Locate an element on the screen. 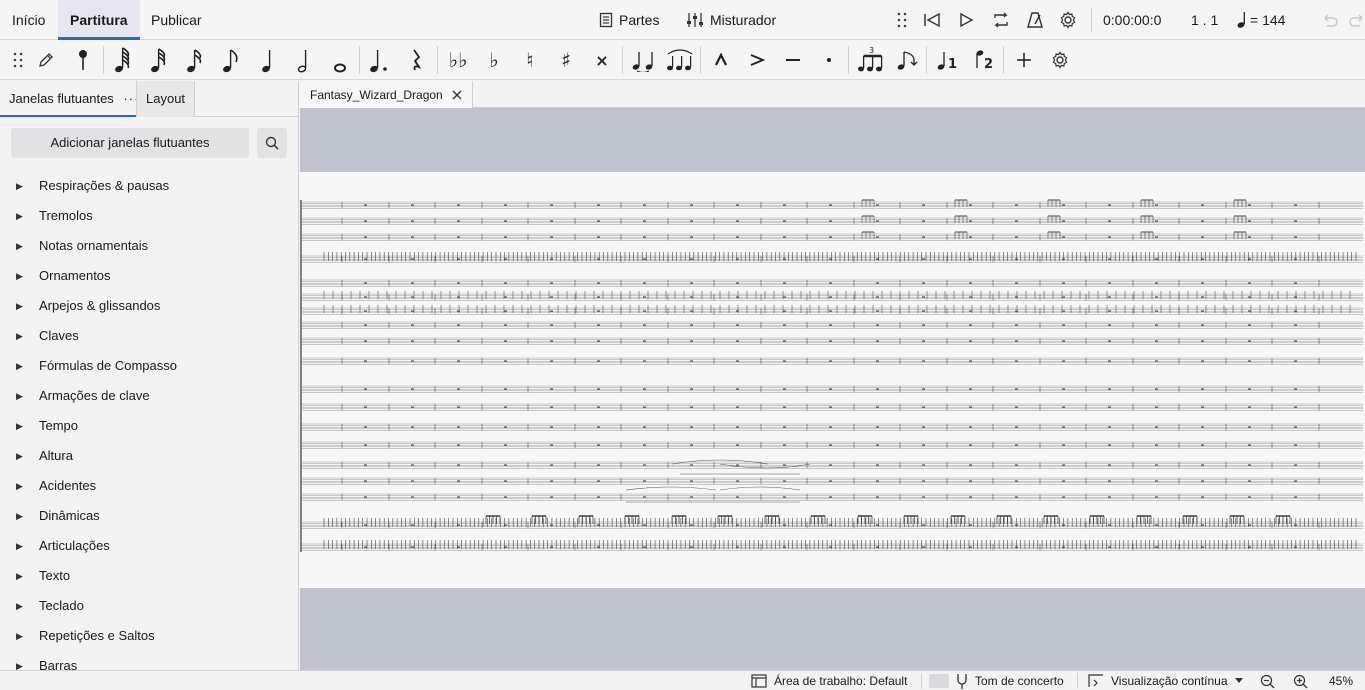  voice-2-icon: 2 is located at coordinates (983, 60).